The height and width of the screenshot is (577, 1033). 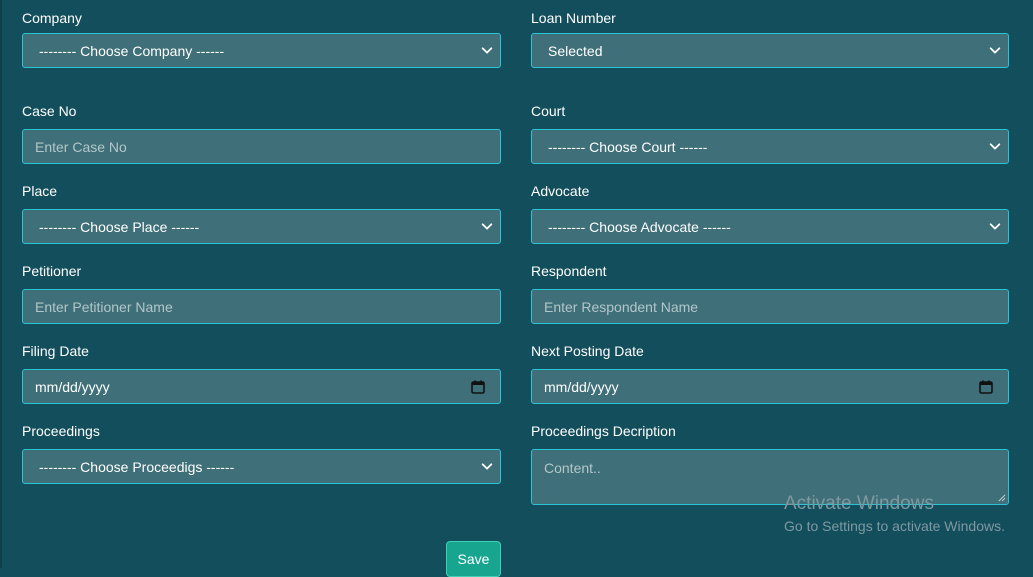 I want to click on proceedings-description-placeholder: Content.., so click(x=572, y=468).